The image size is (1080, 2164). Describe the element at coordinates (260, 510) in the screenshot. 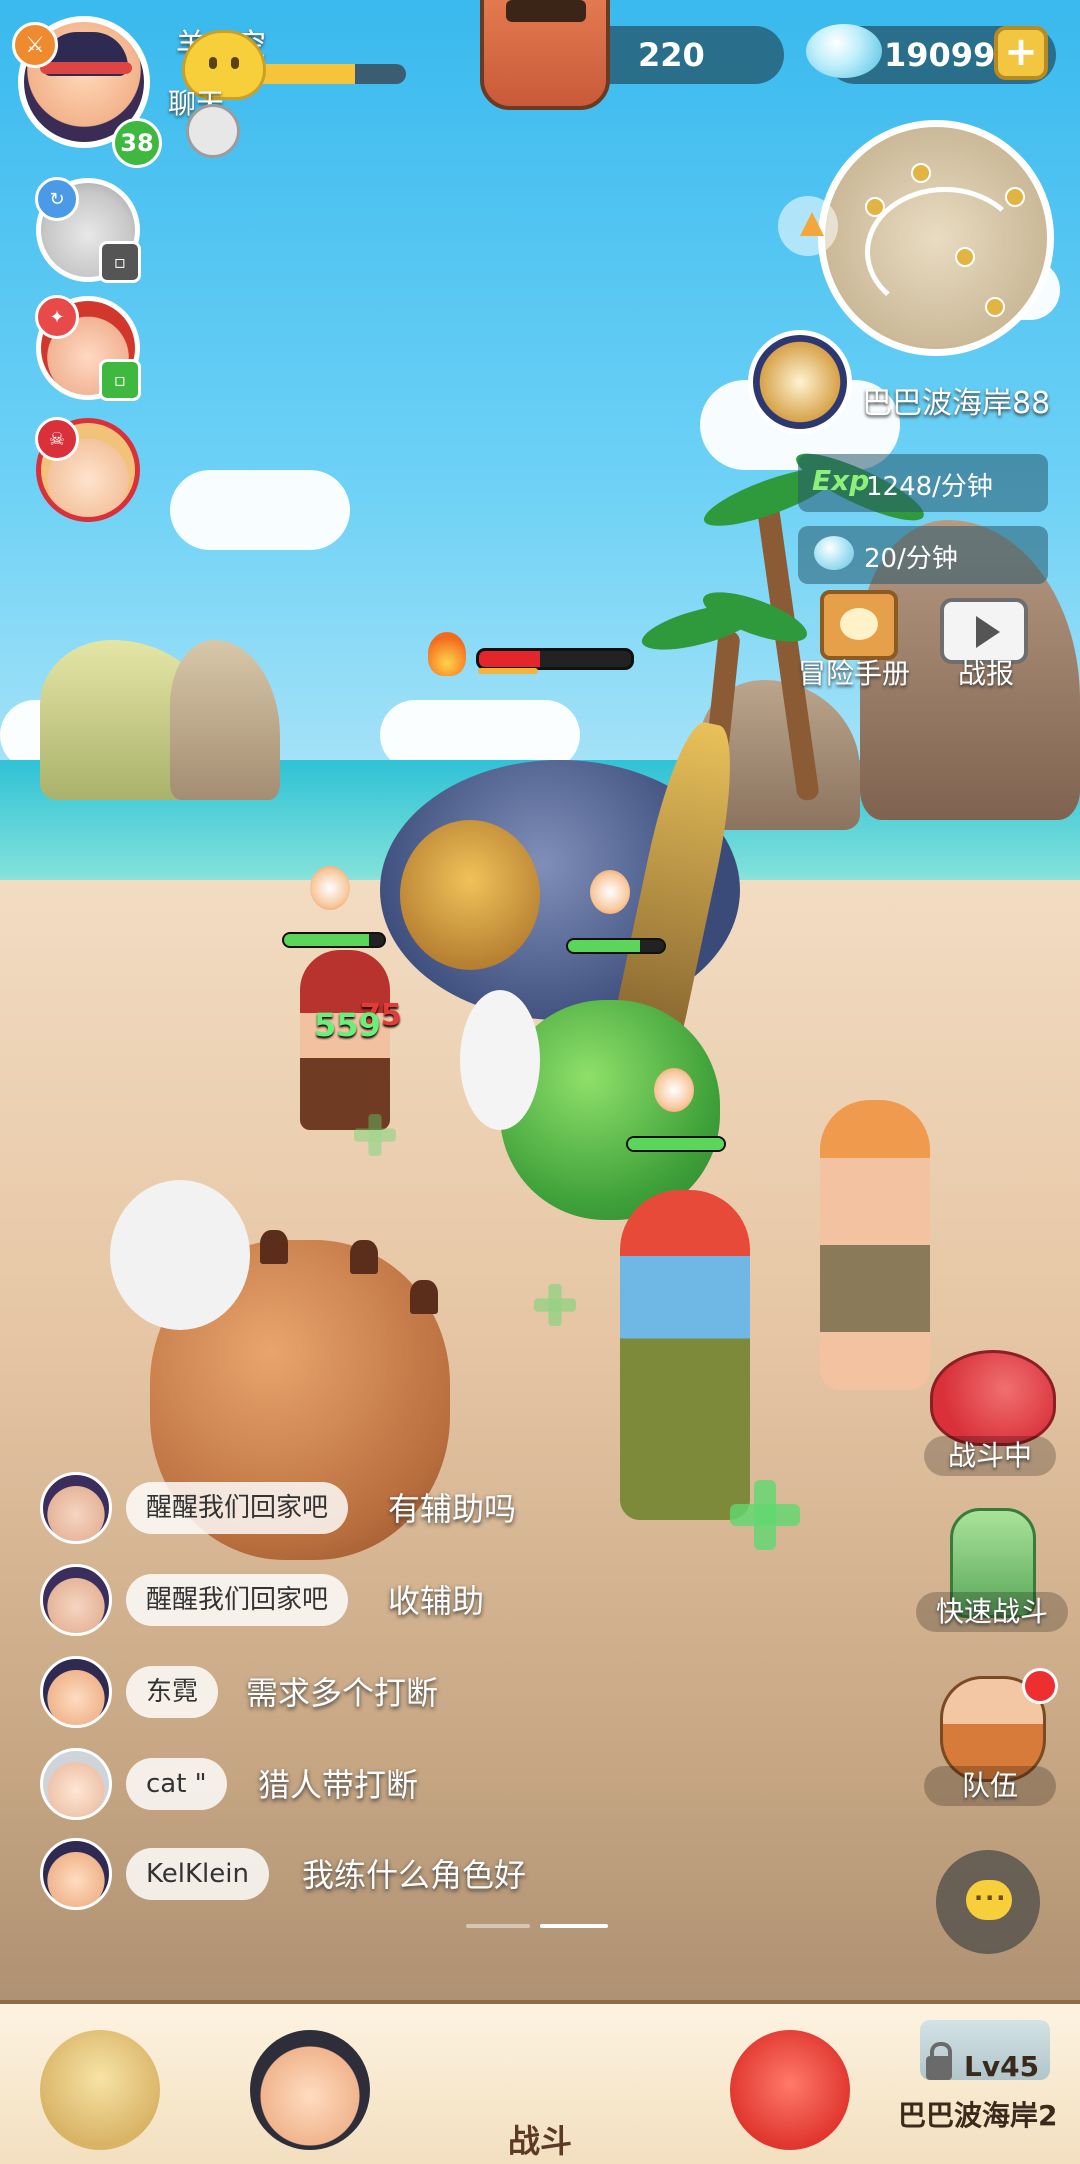

I see `cloud` at that location.